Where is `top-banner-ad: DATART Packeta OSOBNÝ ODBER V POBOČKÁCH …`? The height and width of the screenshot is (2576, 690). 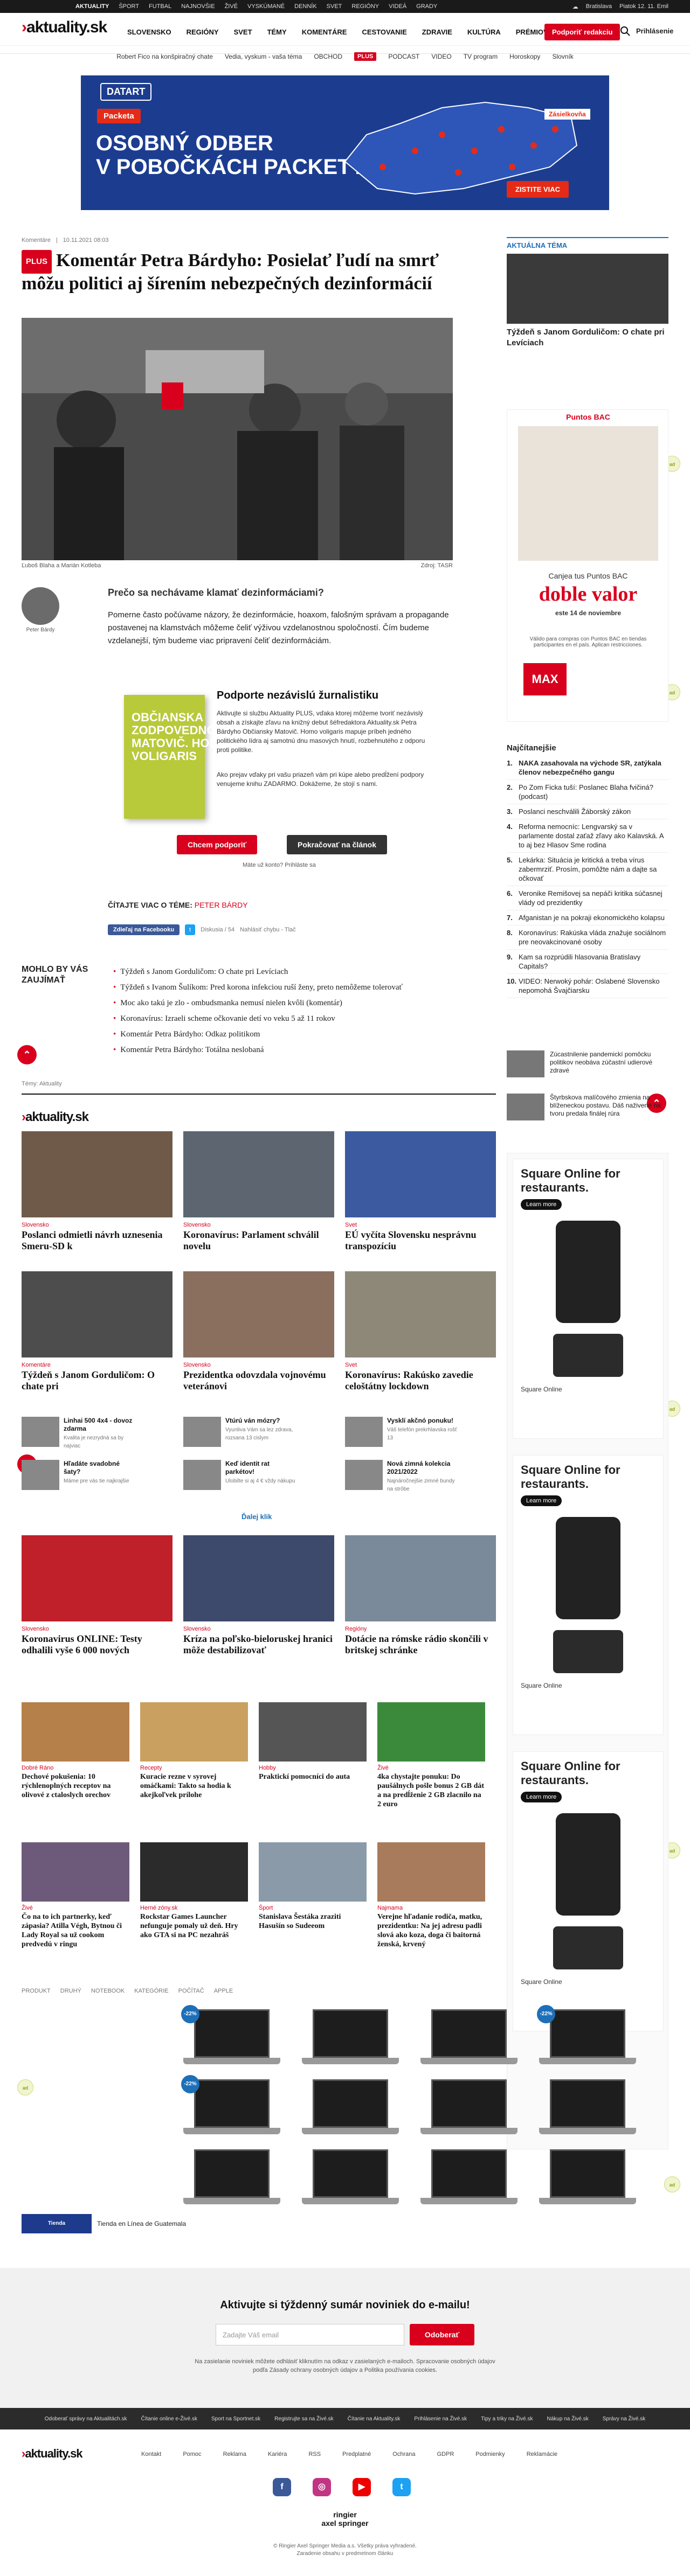
top-banner-ad: DATART Packeta OSOBNÝ ODBER V POBOČKÁCH … is located at coordinates (345, 142).